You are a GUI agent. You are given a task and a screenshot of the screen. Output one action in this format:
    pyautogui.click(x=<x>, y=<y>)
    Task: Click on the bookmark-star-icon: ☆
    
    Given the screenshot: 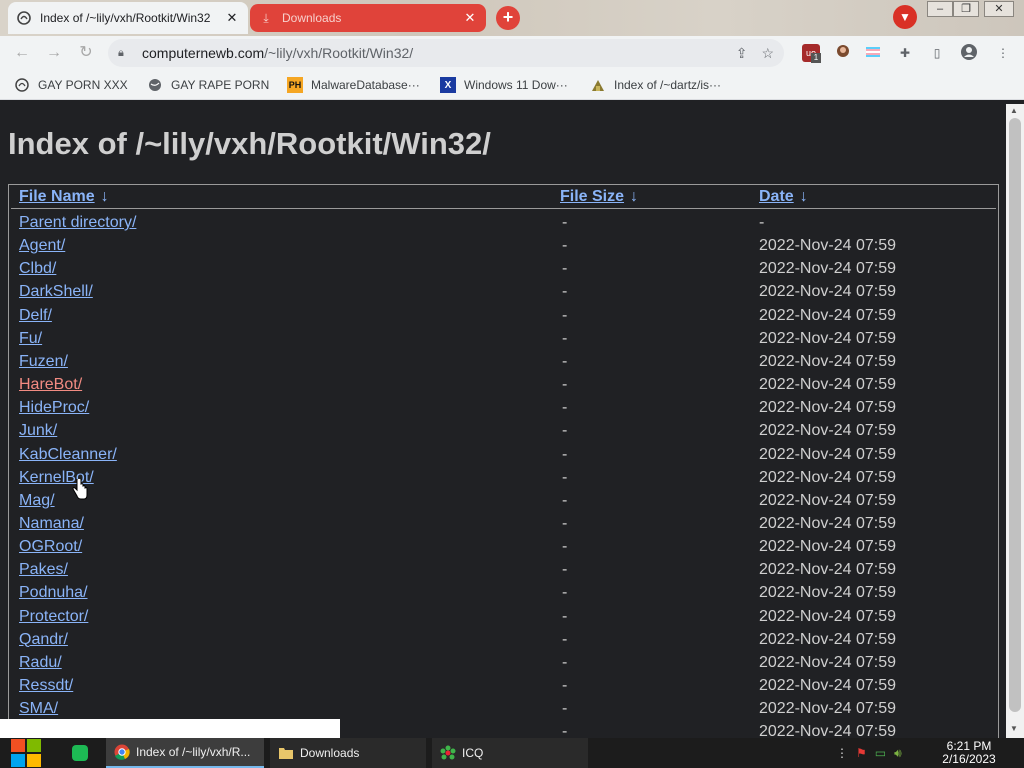 What is the action you would take?
    pyautogui.click(x=767, y=53)
    